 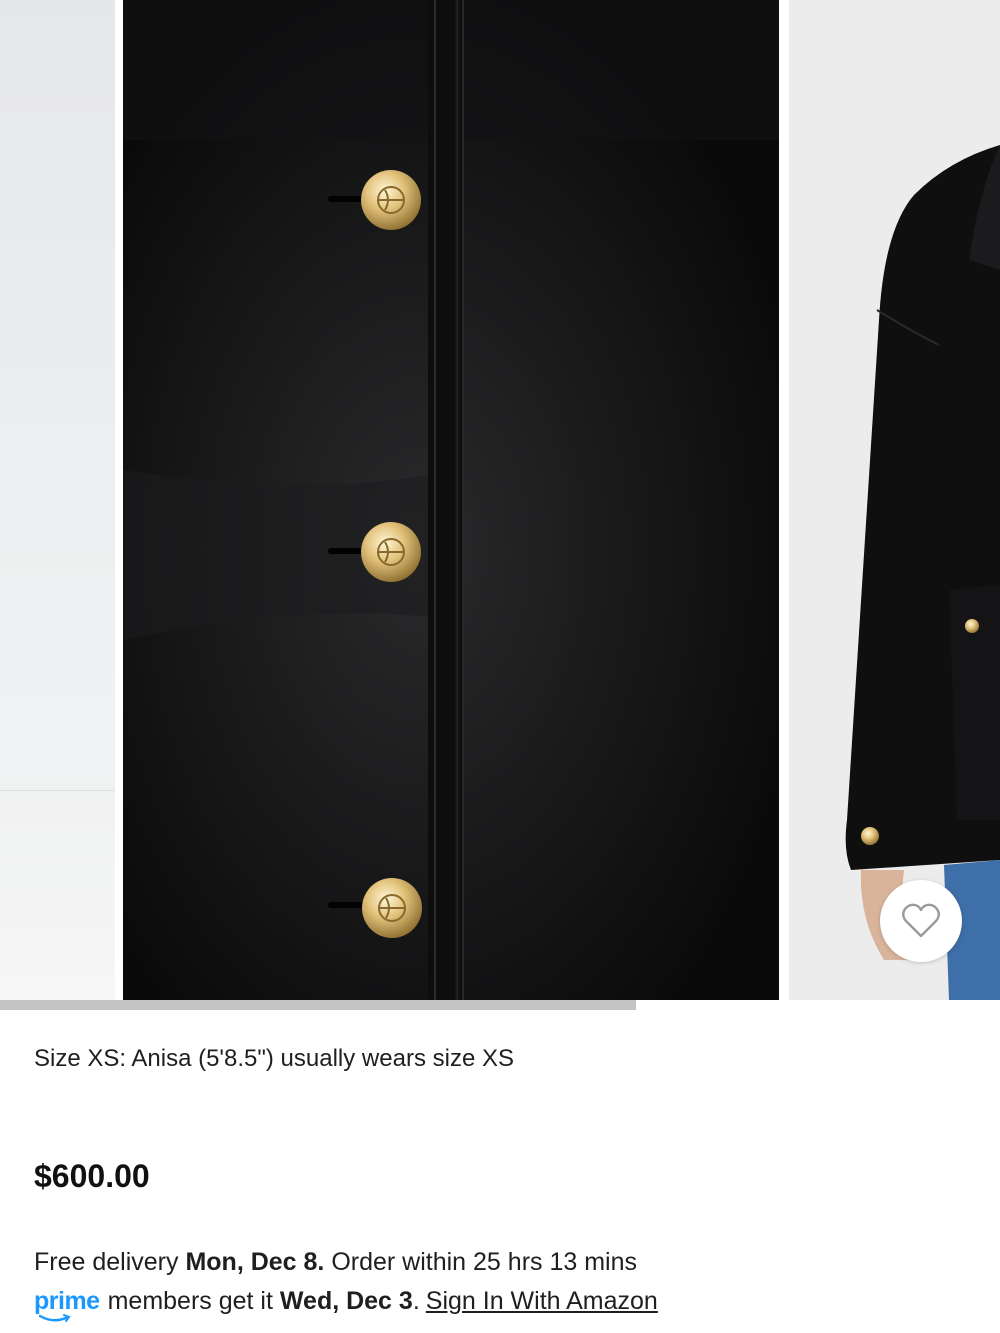 I want to click on delivery-date: Mon, Dec 8., so click(x=255, y=1262).